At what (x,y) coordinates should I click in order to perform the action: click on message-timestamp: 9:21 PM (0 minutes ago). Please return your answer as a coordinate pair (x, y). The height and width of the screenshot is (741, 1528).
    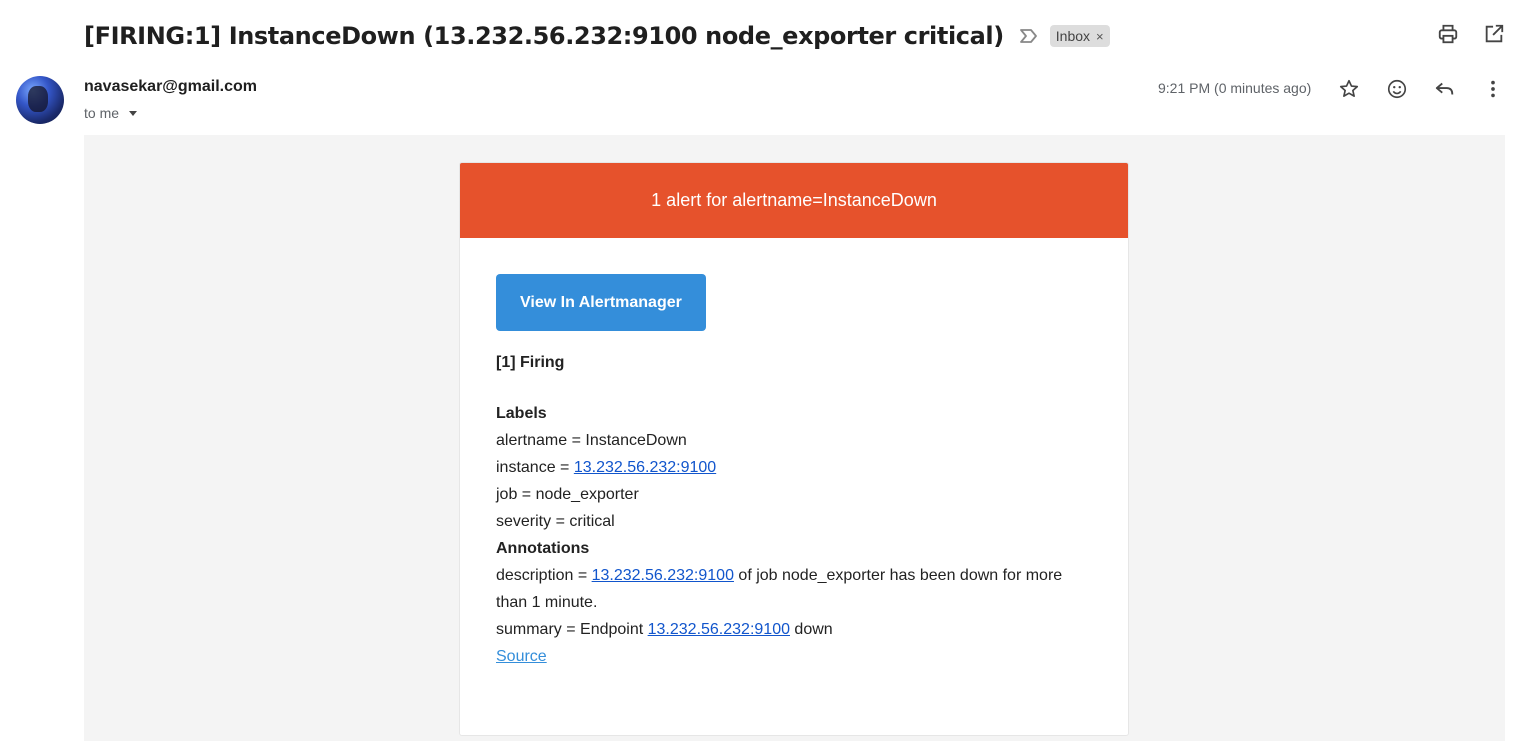
    Looking at the image, I should click on (1235, 88).